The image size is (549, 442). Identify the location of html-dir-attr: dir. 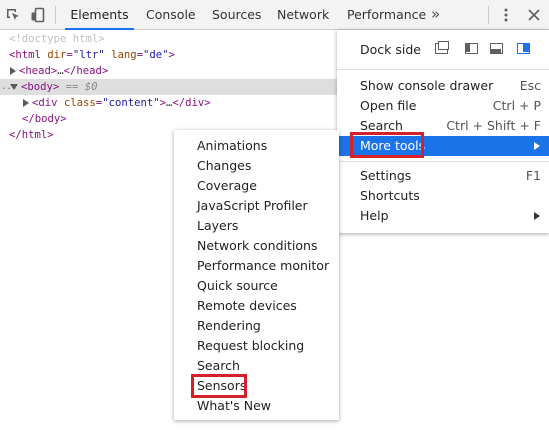
(57, 55).